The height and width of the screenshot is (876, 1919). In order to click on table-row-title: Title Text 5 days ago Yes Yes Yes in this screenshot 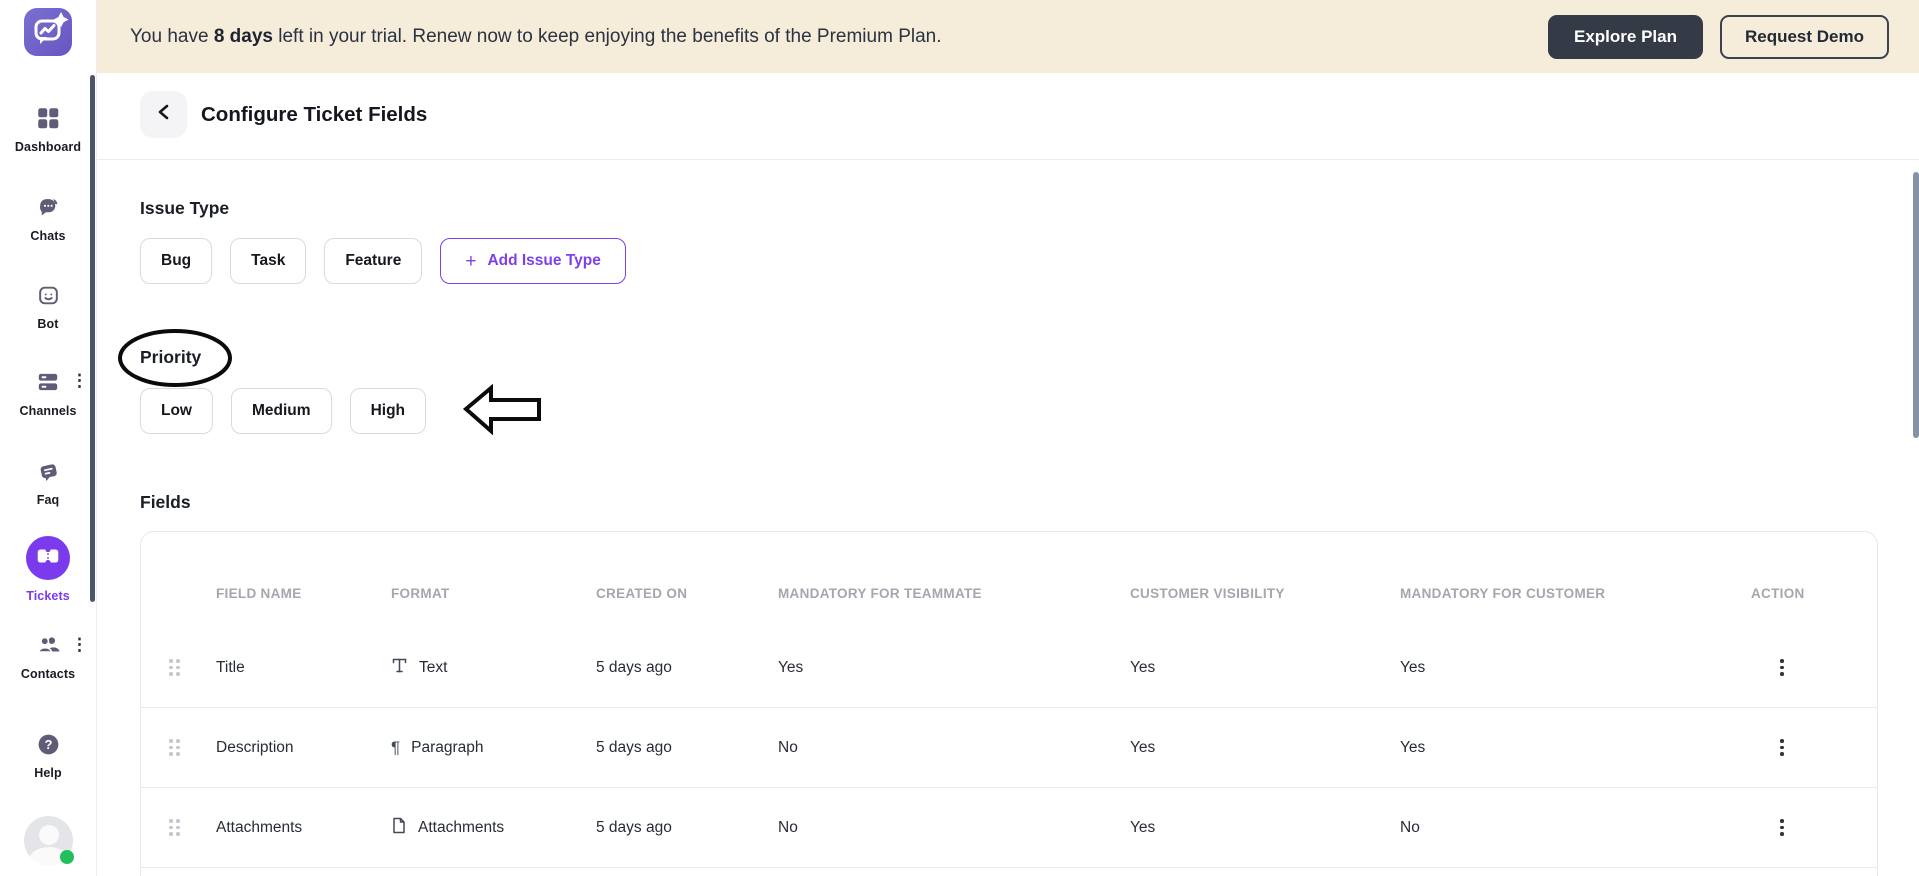, I will do `click(1009, 668)`.